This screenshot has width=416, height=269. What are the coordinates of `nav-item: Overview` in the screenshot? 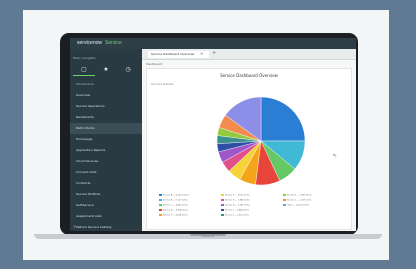 It's located at (106, 95).